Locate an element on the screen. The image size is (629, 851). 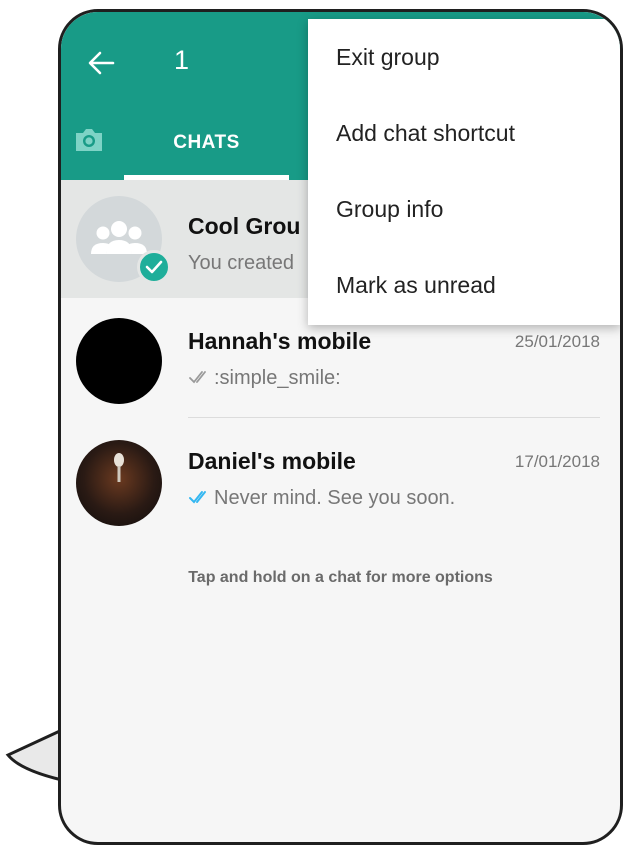
hint-text: Tap and hold on a chat for more options is located at coordinates (340, 577).